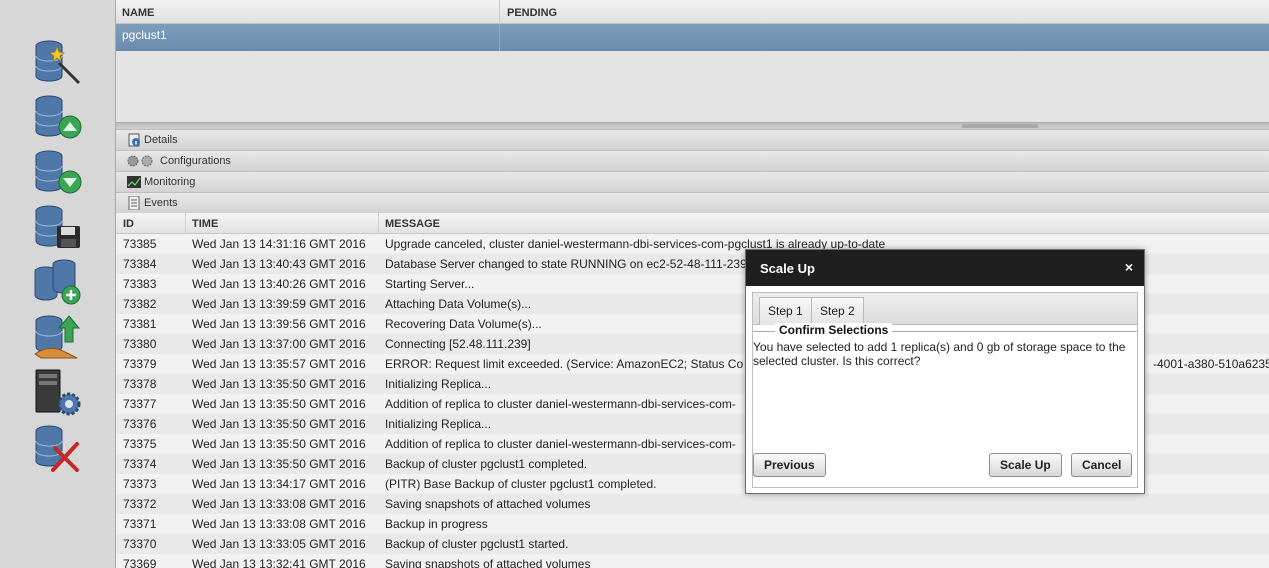  I want to click on left-toolbar, so click(58, 284).